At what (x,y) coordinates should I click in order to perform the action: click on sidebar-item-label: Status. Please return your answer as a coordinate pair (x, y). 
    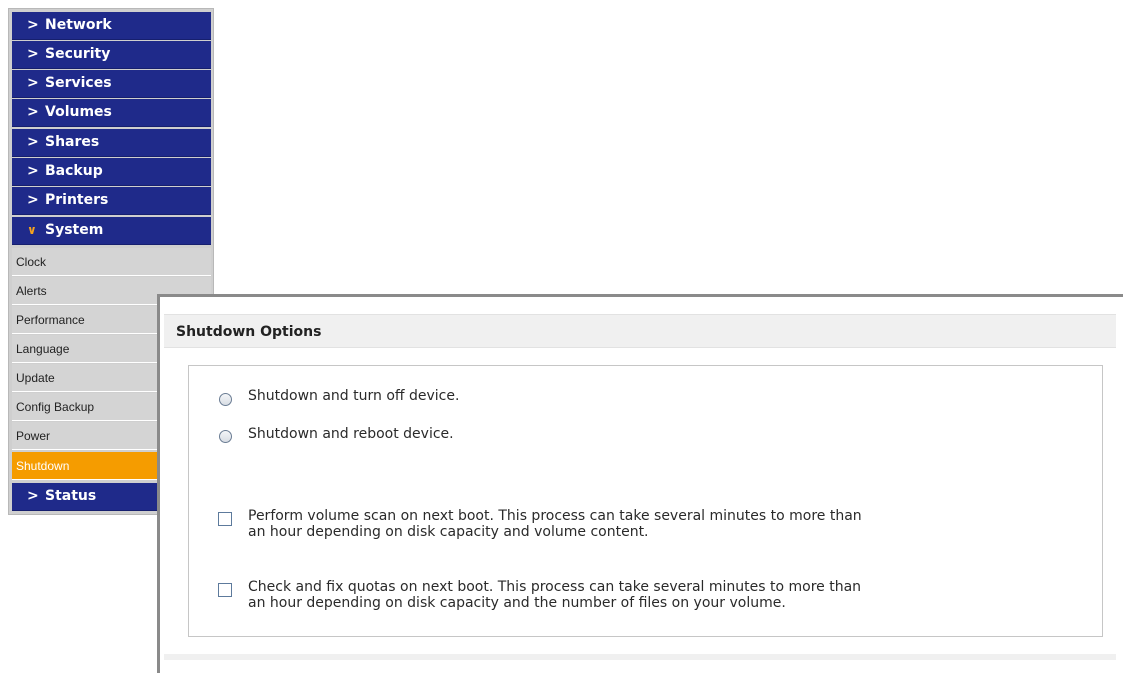
    Looking at the image, I should click on (71, 496).